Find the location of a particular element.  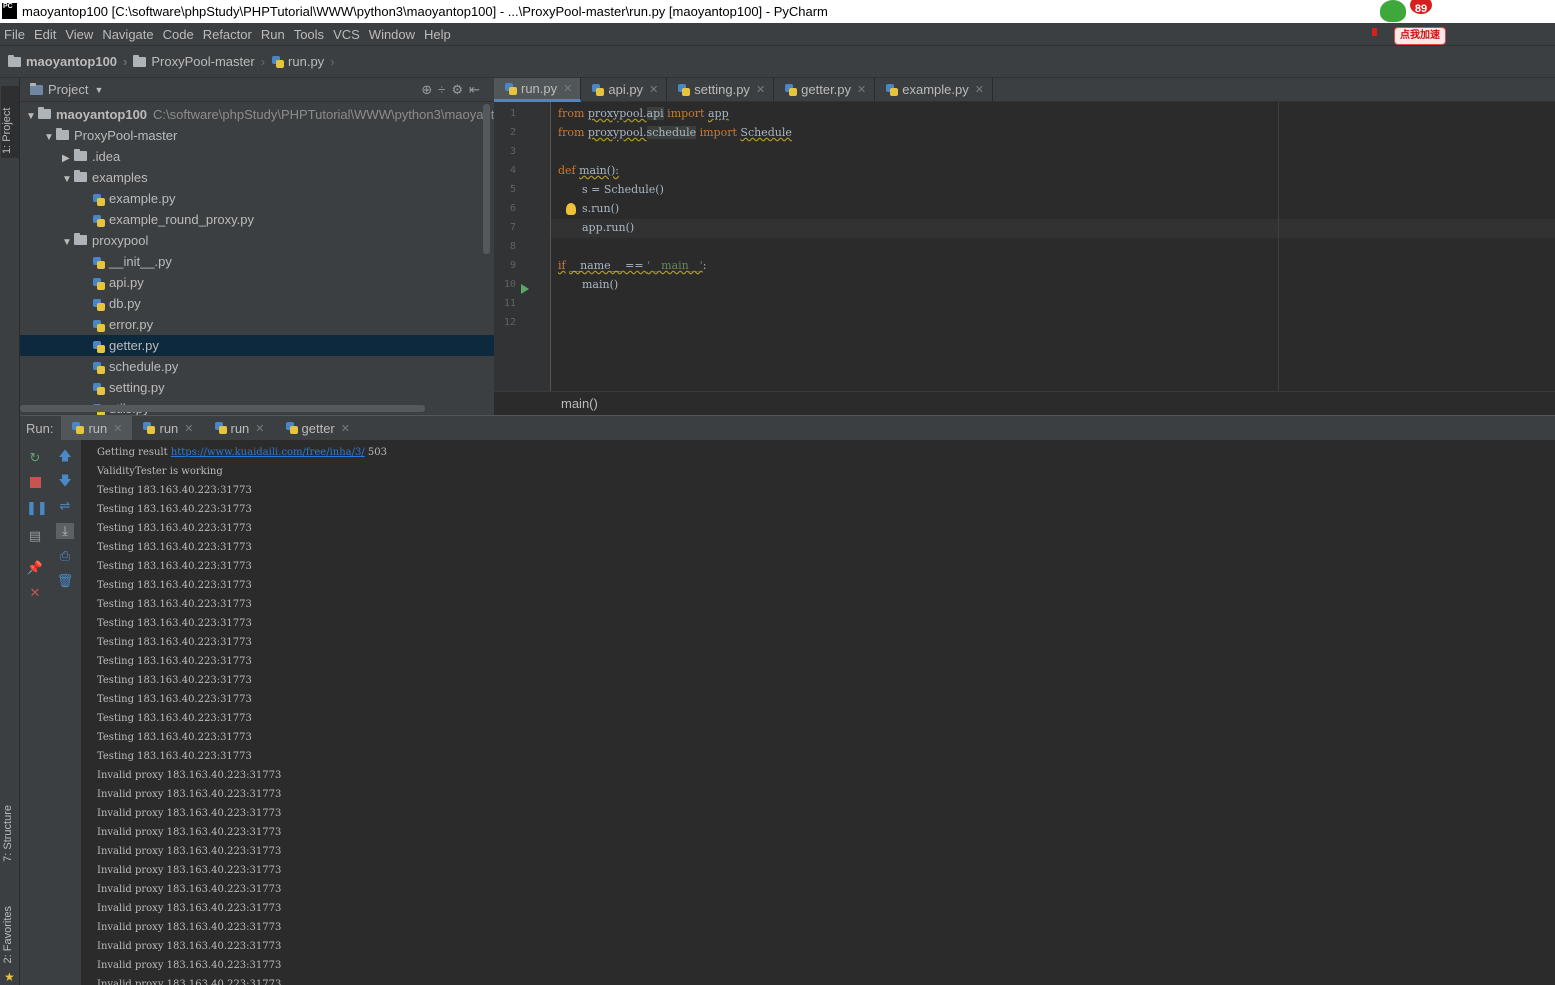

wrap-icon: ⇌ is located at coordinates (65, 506).